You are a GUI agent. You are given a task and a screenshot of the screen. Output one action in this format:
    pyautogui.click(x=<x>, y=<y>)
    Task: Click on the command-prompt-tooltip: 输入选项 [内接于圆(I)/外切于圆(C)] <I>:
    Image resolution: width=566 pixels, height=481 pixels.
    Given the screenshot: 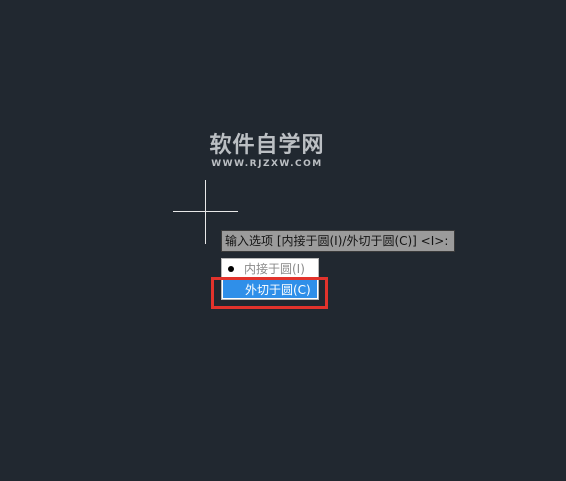 What is the action you would take?
    pyautogui.click(x=338, y=241)
    